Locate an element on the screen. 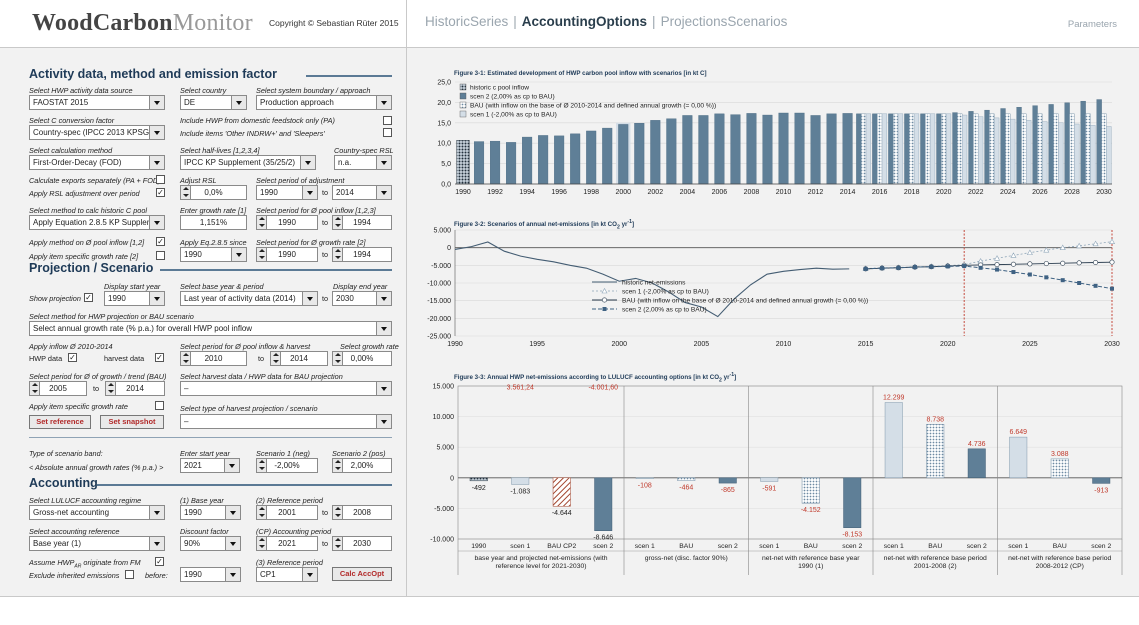  harvest-data-checkbox: ✓ is located at coordinates (159, 357).